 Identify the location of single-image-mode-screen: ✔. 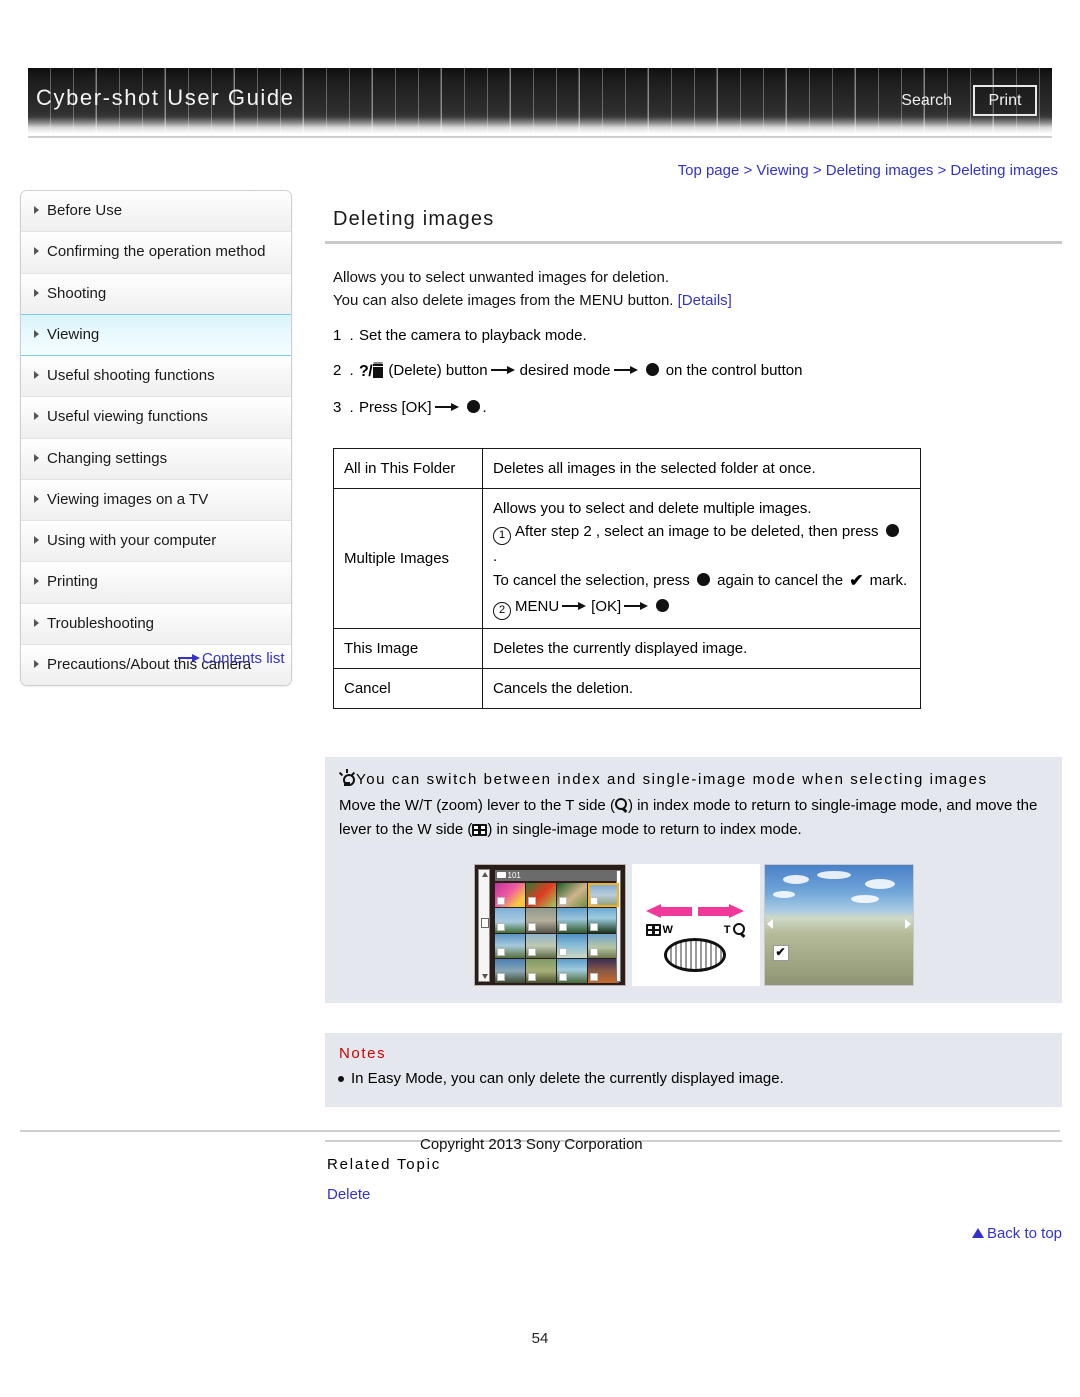
(838, 925).